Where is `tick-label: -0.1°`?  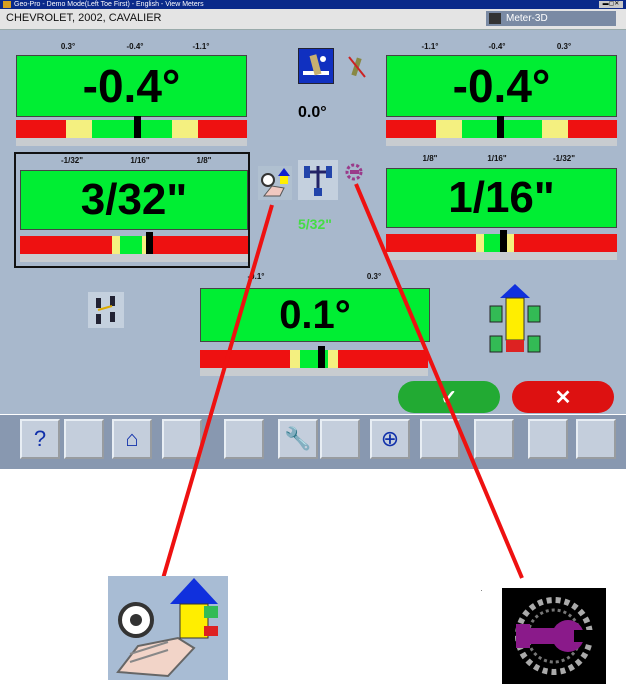 tick-label: -0.1° is located at coordinates (256, 276).